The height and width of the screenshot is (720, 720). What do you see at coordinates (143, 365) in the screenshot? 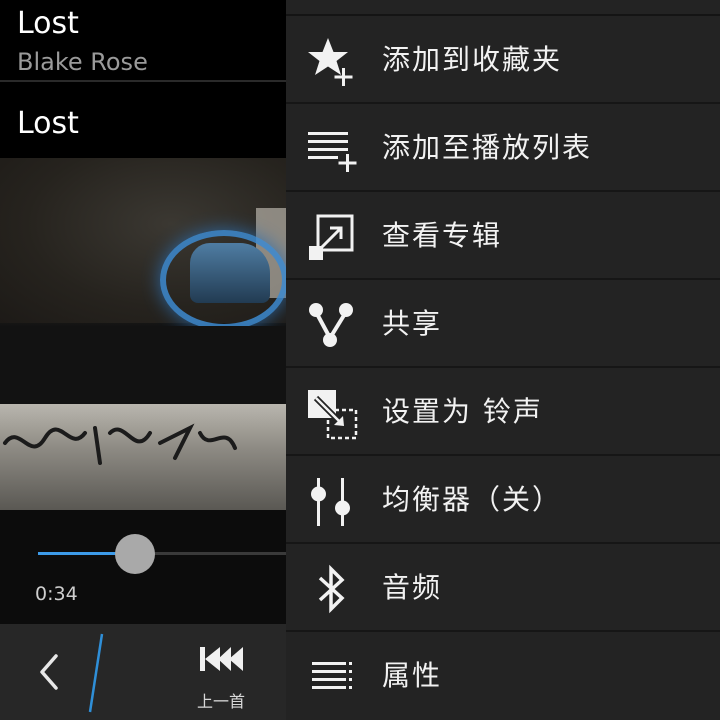
I see `album-art-band` at bounding box center [143, 365].